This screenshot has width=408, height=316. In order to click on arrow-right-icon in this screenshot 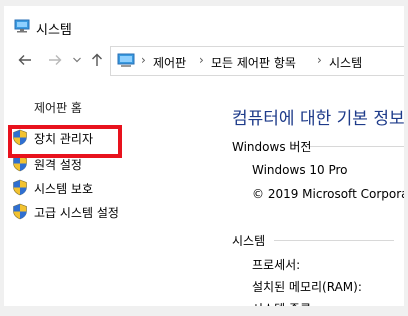, I will do `click(55, 60)`.